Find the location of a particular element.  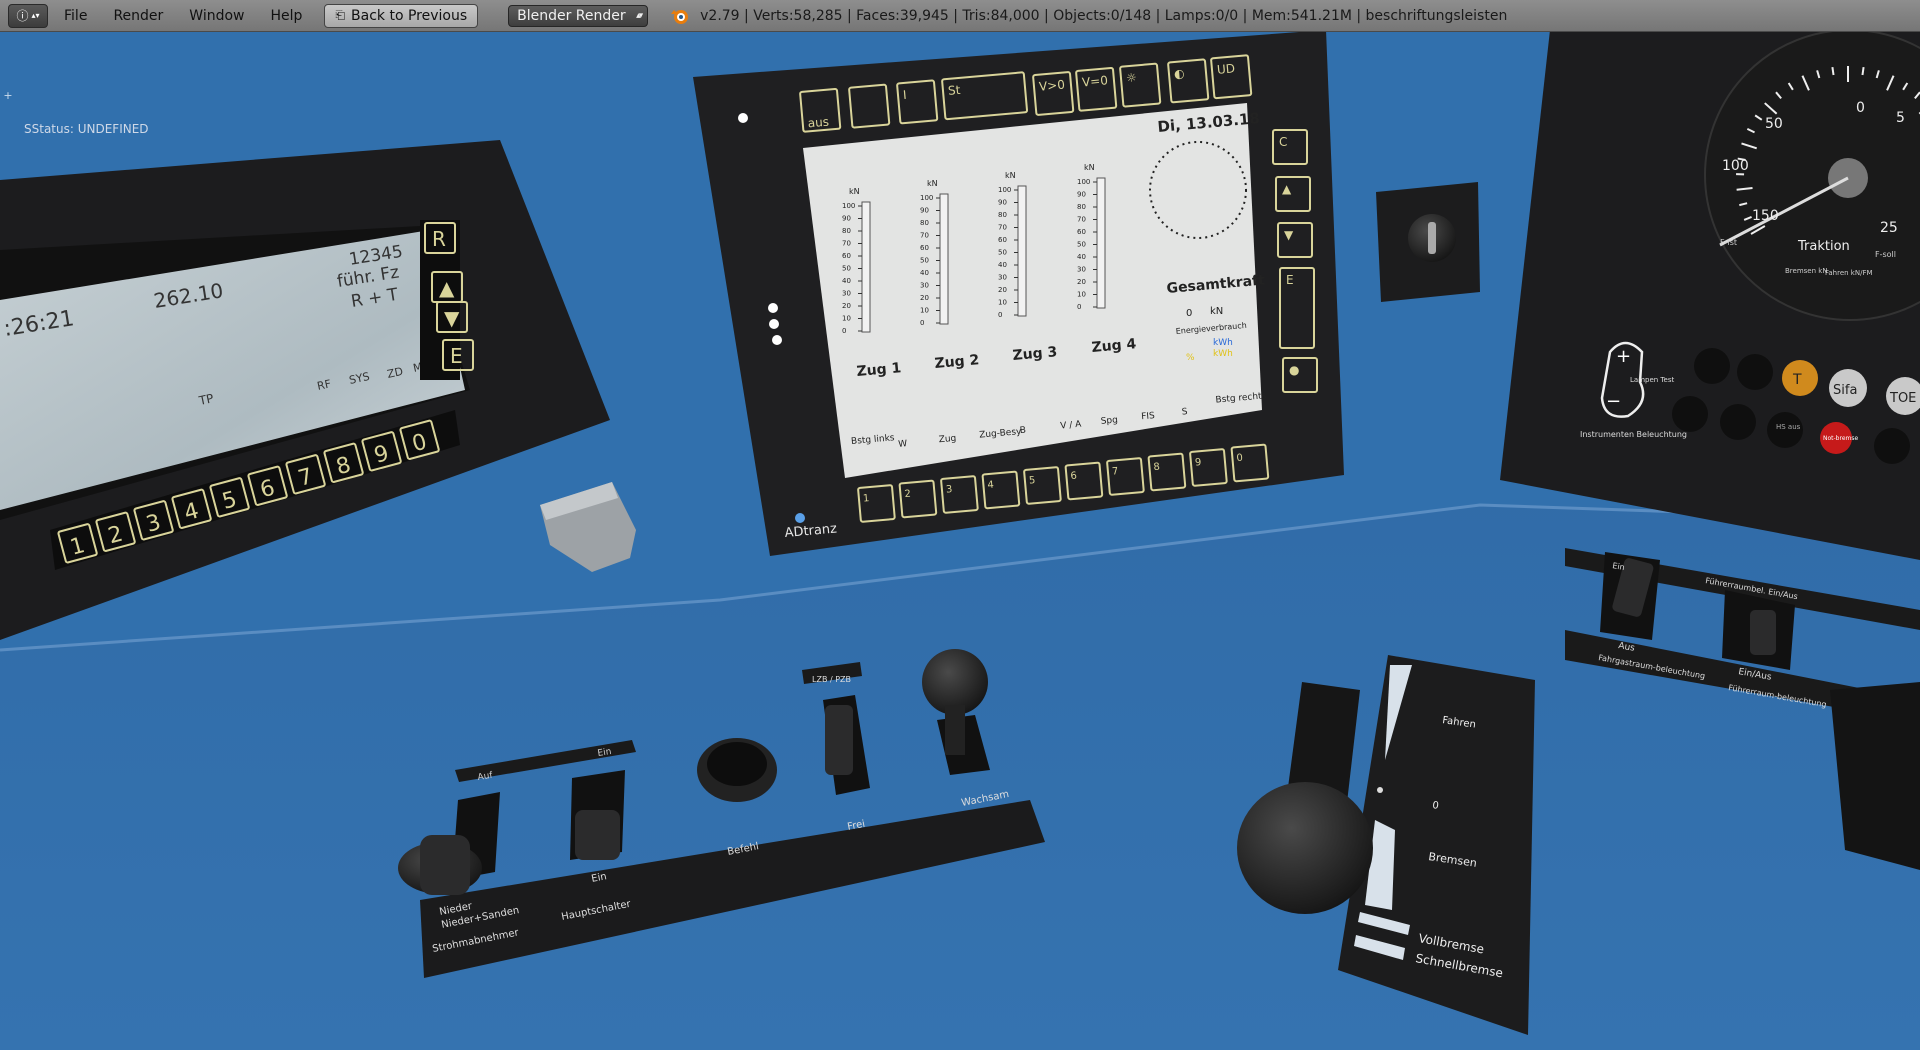

center-softkey-label-5: V / A is located at coordinates (1071, 426).